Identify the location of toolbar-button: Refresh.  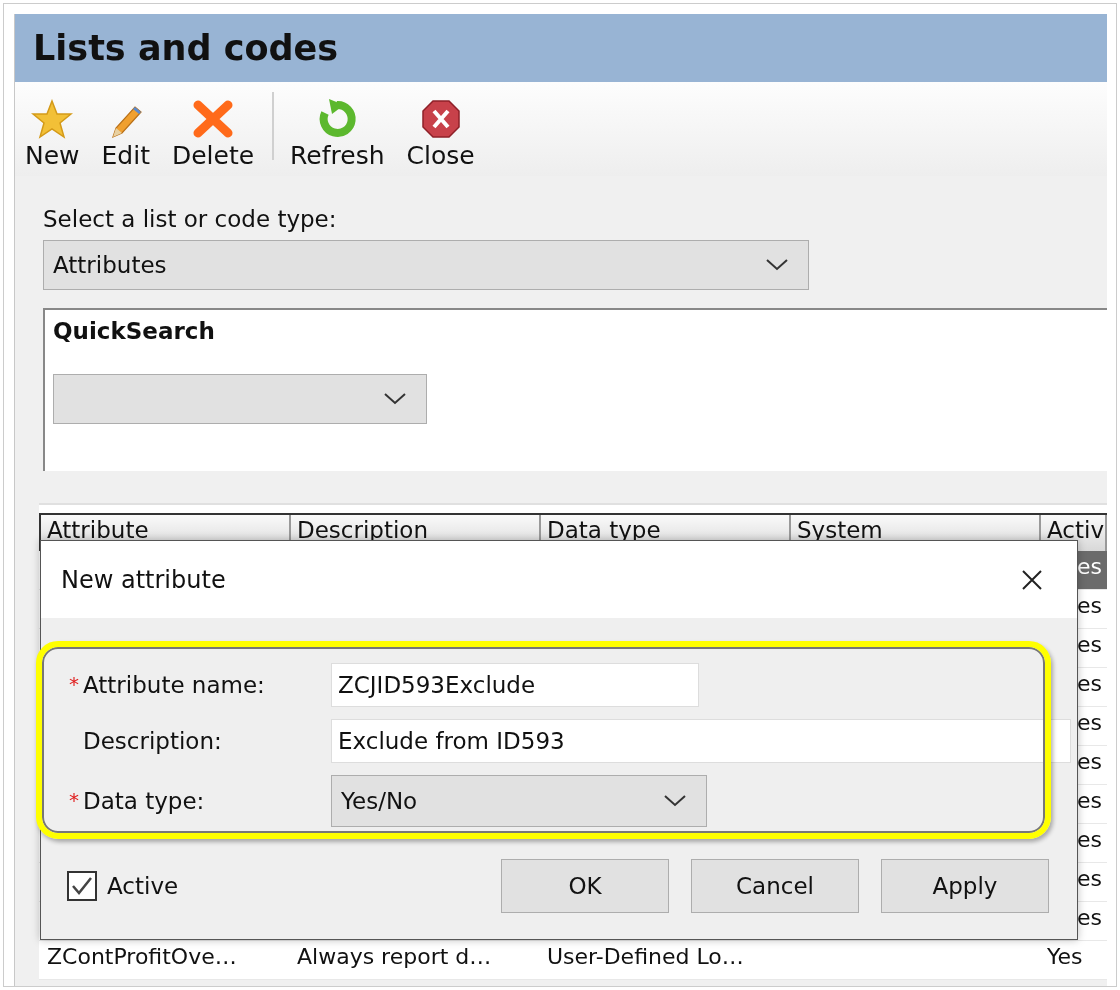
(337, 133).